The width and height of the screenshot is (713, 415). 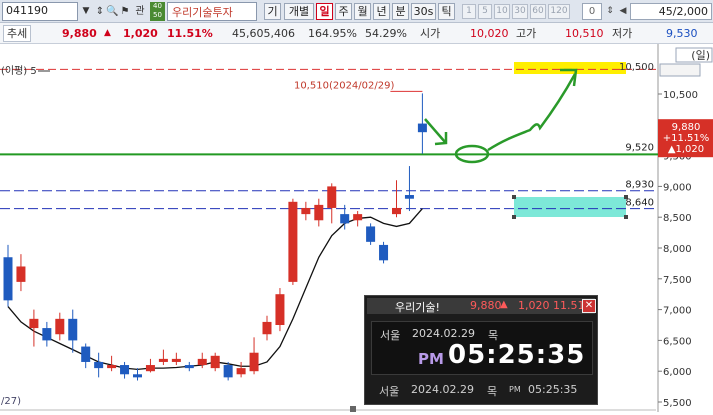 I want to click on projection-arrow, so click(x=532, y=112).